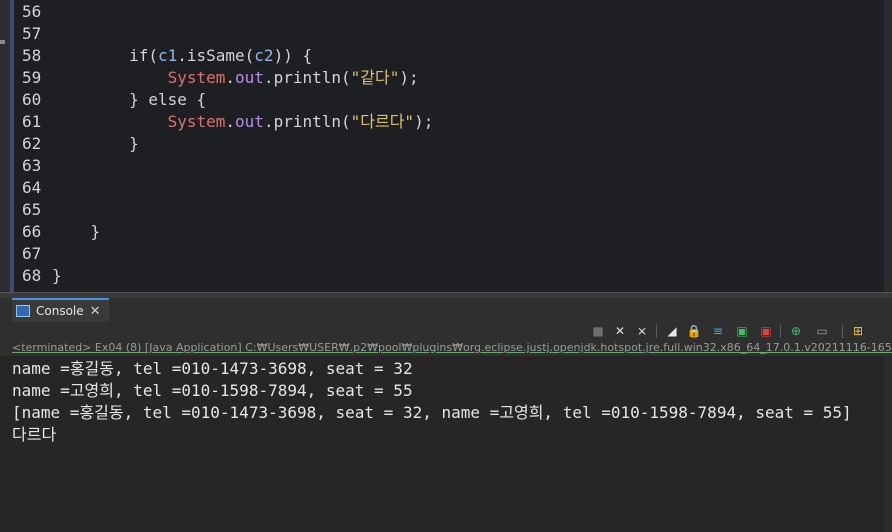 The height and width of the screenshot is (532, 892). What do you see at coordinates (888, 146) in the screenshot?
I see `editor-scrollbar` at bounding box center [888, 146].